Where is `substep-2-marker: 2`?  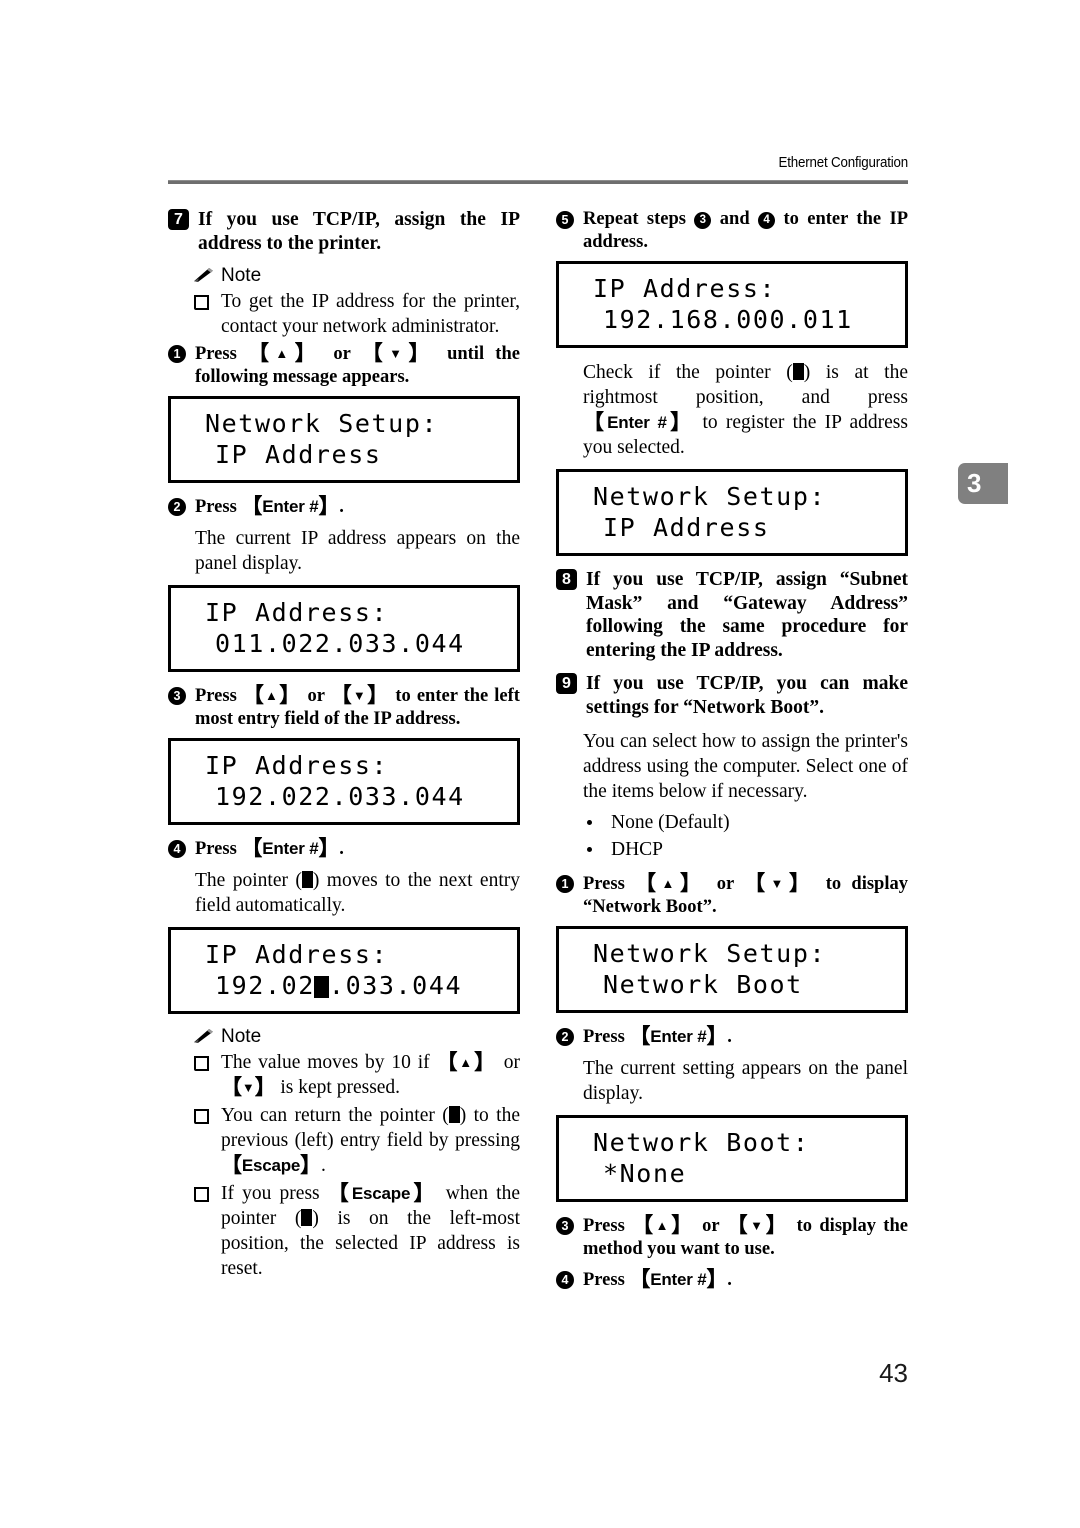
substep-2-marker: 2 is located at coordinates (565, 1037).